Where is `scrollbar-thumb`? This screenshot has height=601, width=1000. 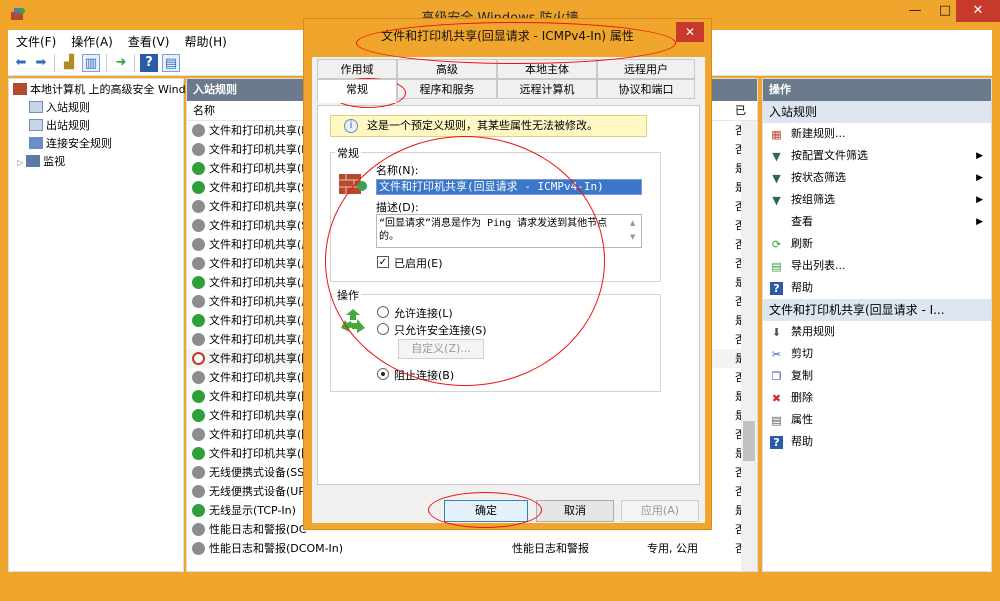 scrollbar-thumb is located at coordinates (749, 441).